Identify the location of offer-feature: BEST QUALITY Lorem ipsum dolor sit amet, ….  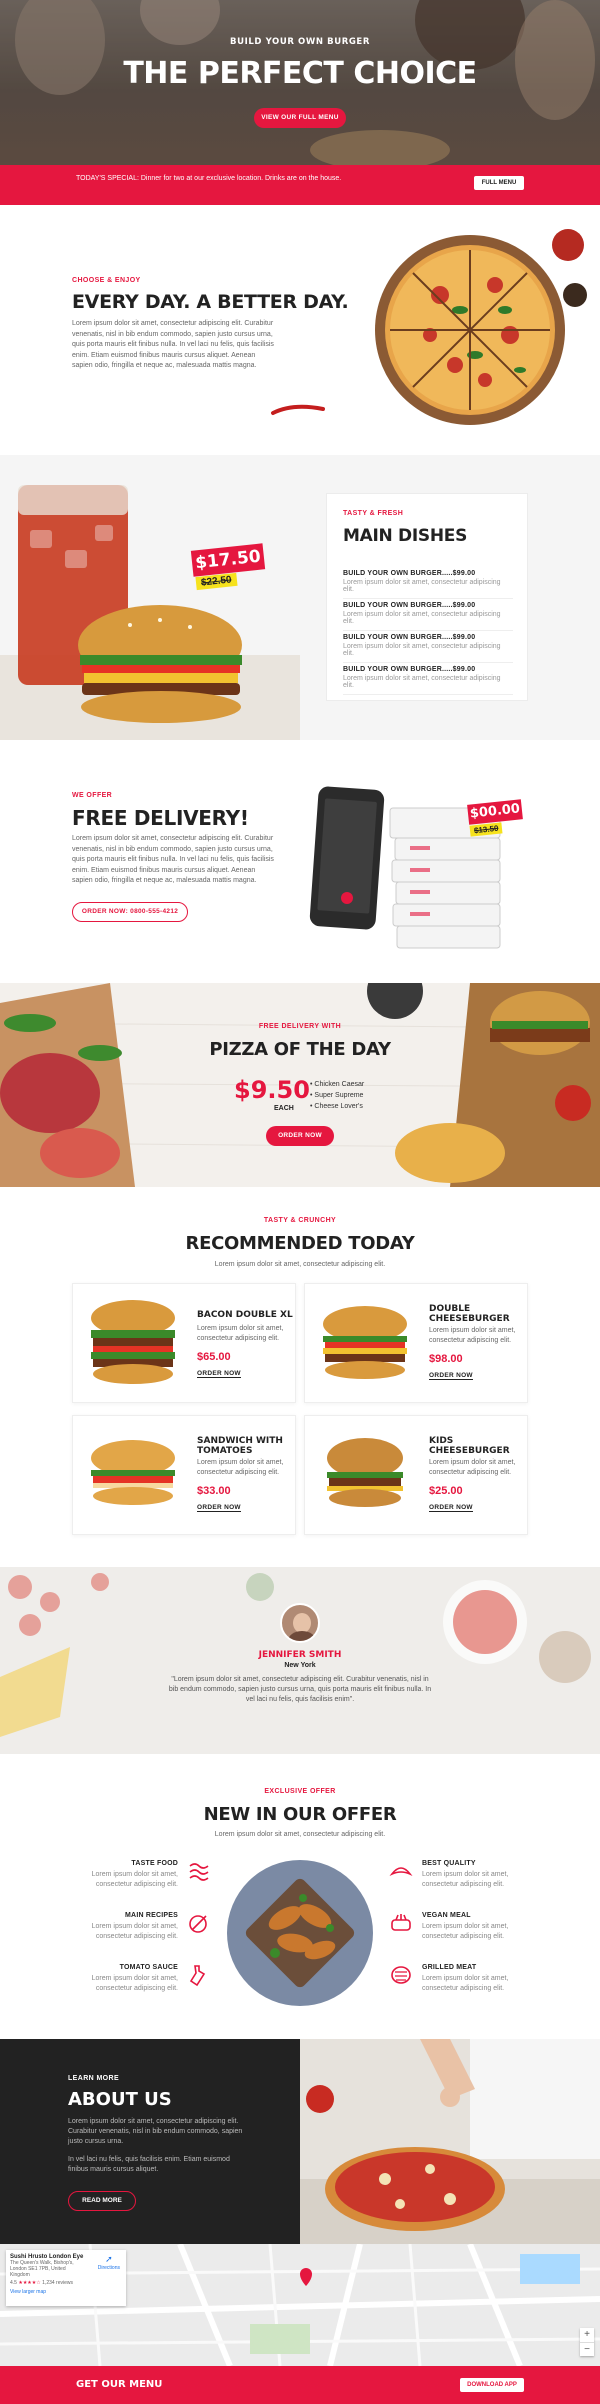
(467, 1875).